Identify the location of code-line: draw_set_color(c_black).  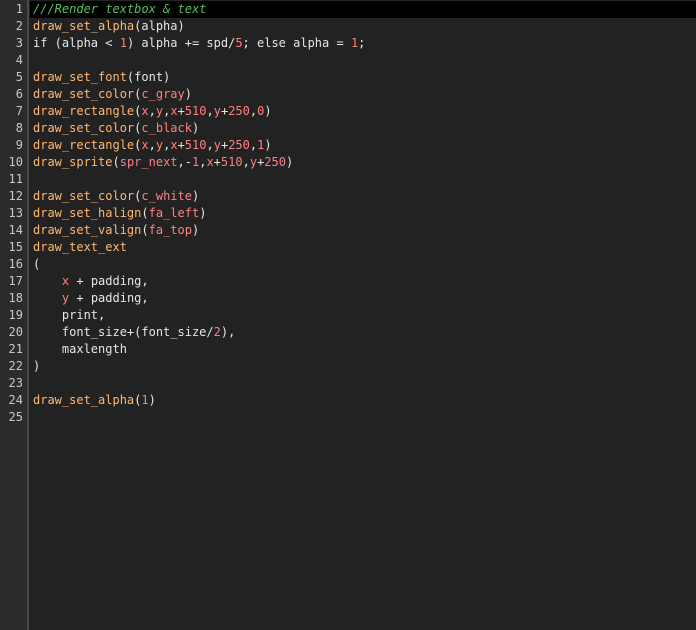
(364, 128).